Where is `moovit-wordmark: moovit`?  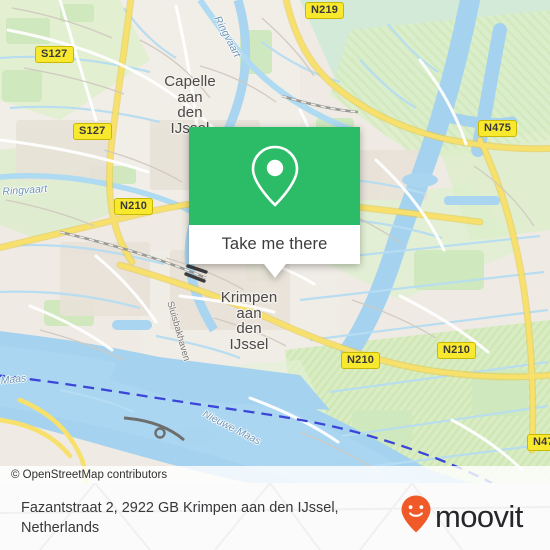 moovit-wordmark: moovit is located at coordinates (479, 516).